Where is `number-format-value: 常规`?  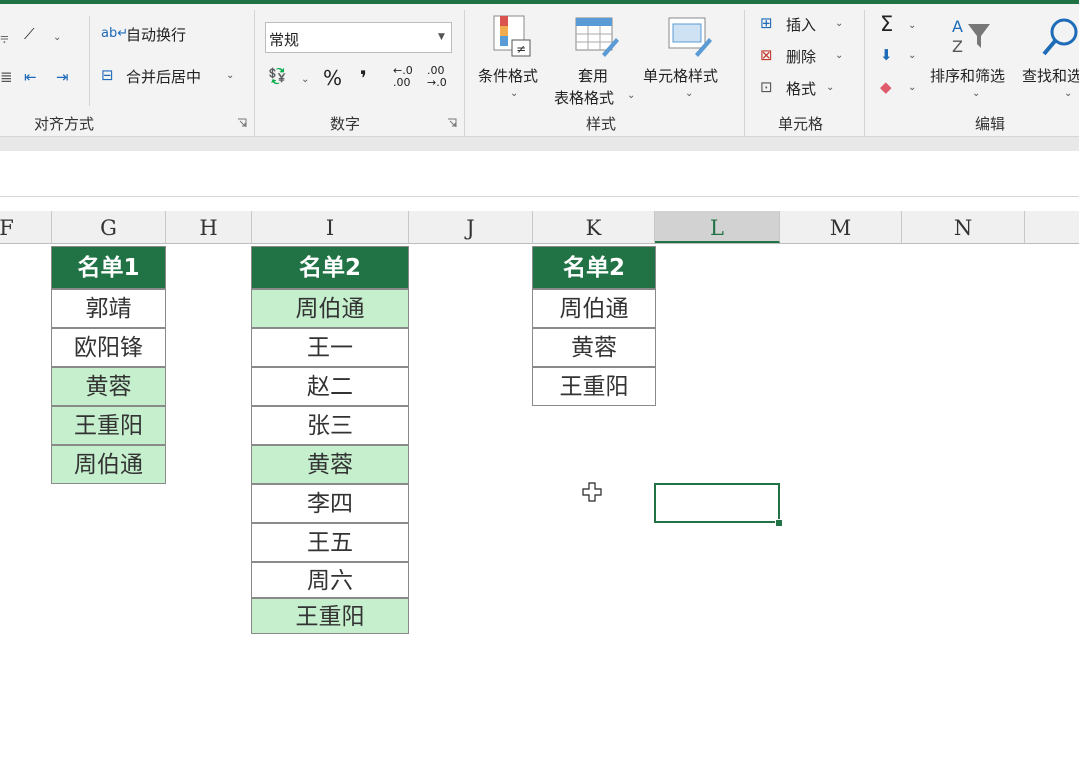 number-format-value: 常规 is located at coordinates (284, 40).